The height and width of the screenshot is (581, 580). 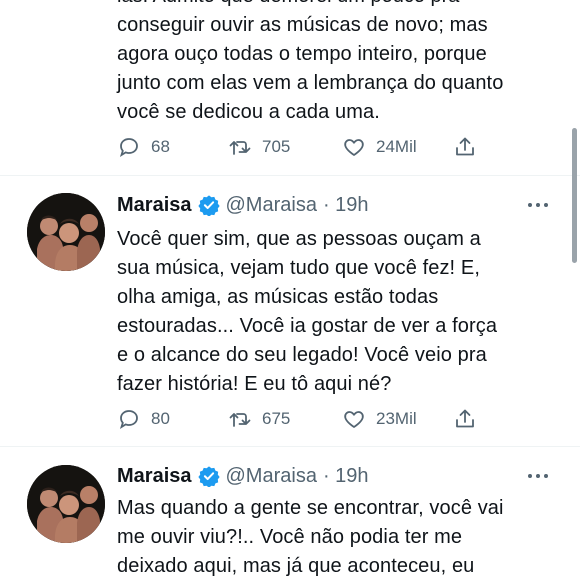 I want to click on retweet-count: 675, so click(x=276, y=418).